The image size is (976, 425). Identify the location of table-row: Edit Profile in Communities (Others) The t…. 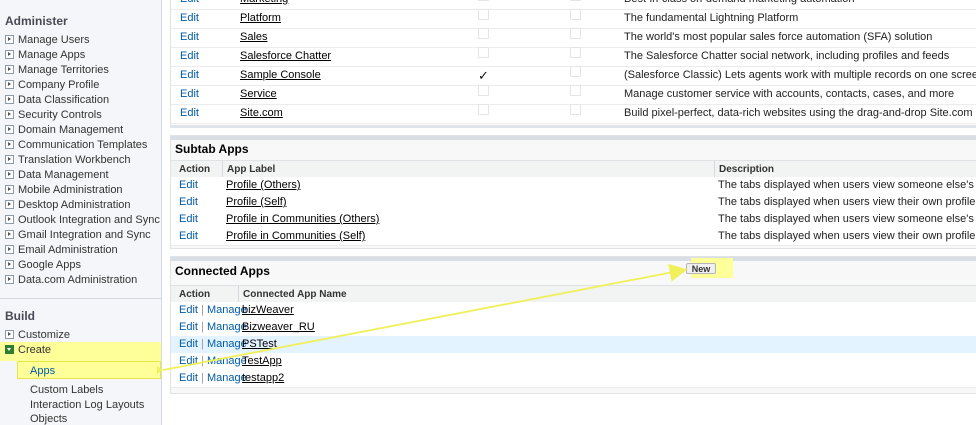
(573, 220).